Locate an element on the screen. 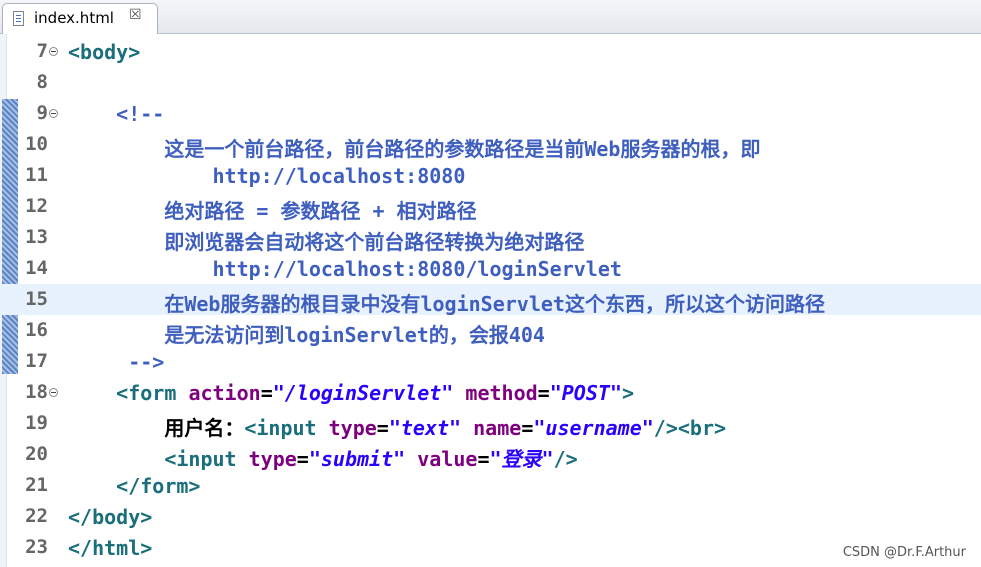 This screenshot has height=567, width=981. code-line: 22 </body> is located at coordinates (490, 516).